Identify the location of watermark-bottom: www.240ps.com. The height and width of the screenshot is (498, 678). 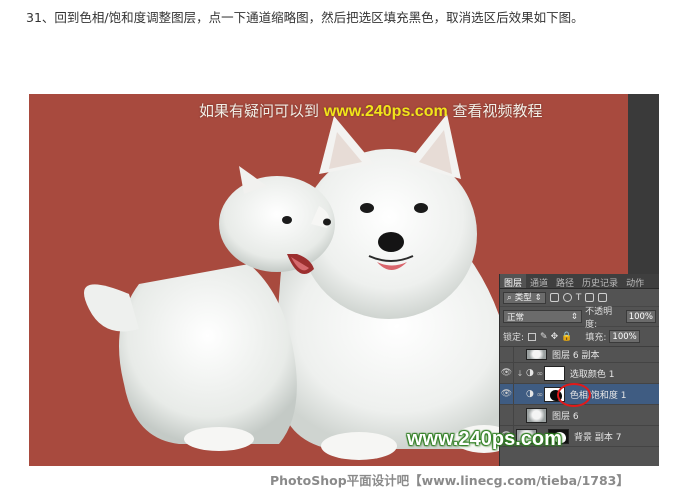
(484, 439).